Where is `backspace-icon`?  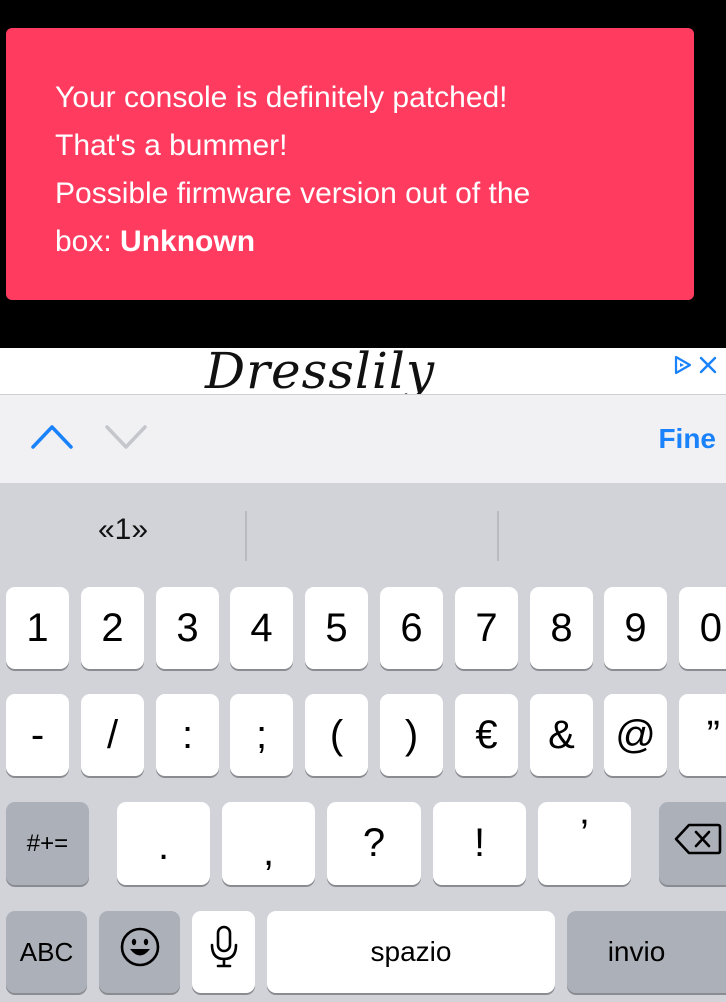
backspace-icon is located at coordinates (698, 843).